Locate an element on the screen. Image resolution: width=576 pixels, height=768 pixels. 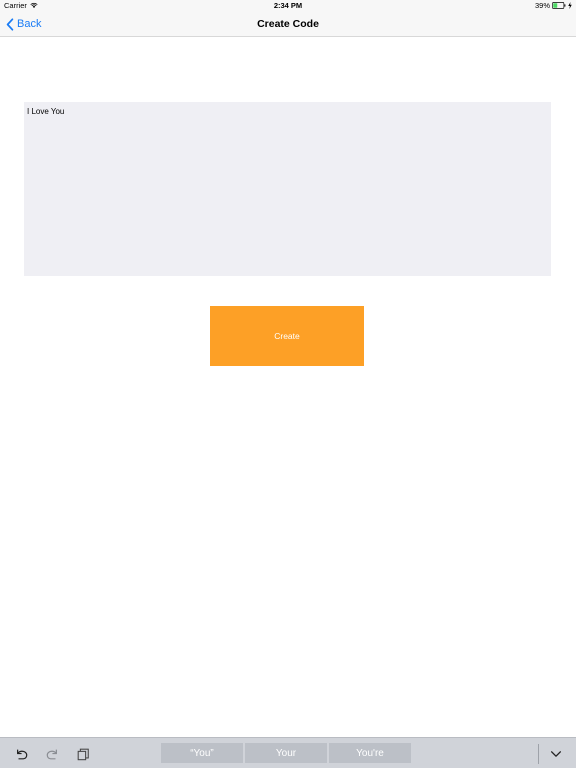
navigation-bar: Back Create Code is located at coordinates (288, 24).